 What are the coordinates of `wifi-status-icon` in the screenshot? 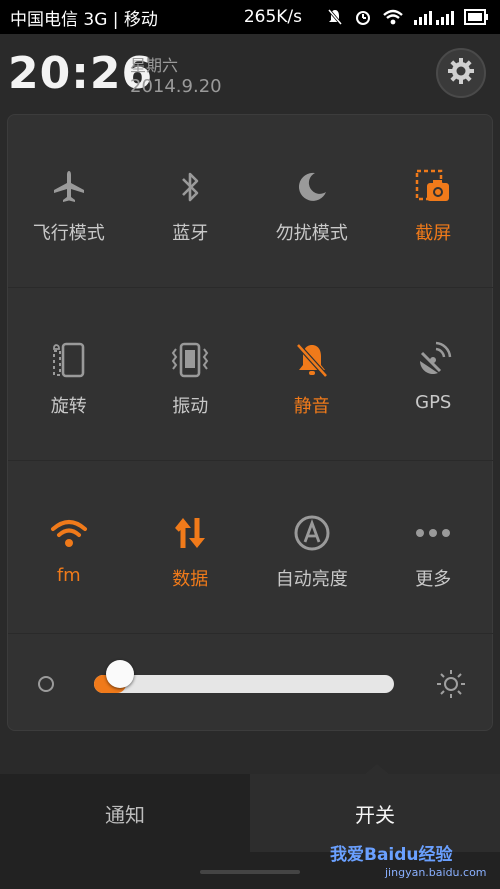 It's located at (393, 17).